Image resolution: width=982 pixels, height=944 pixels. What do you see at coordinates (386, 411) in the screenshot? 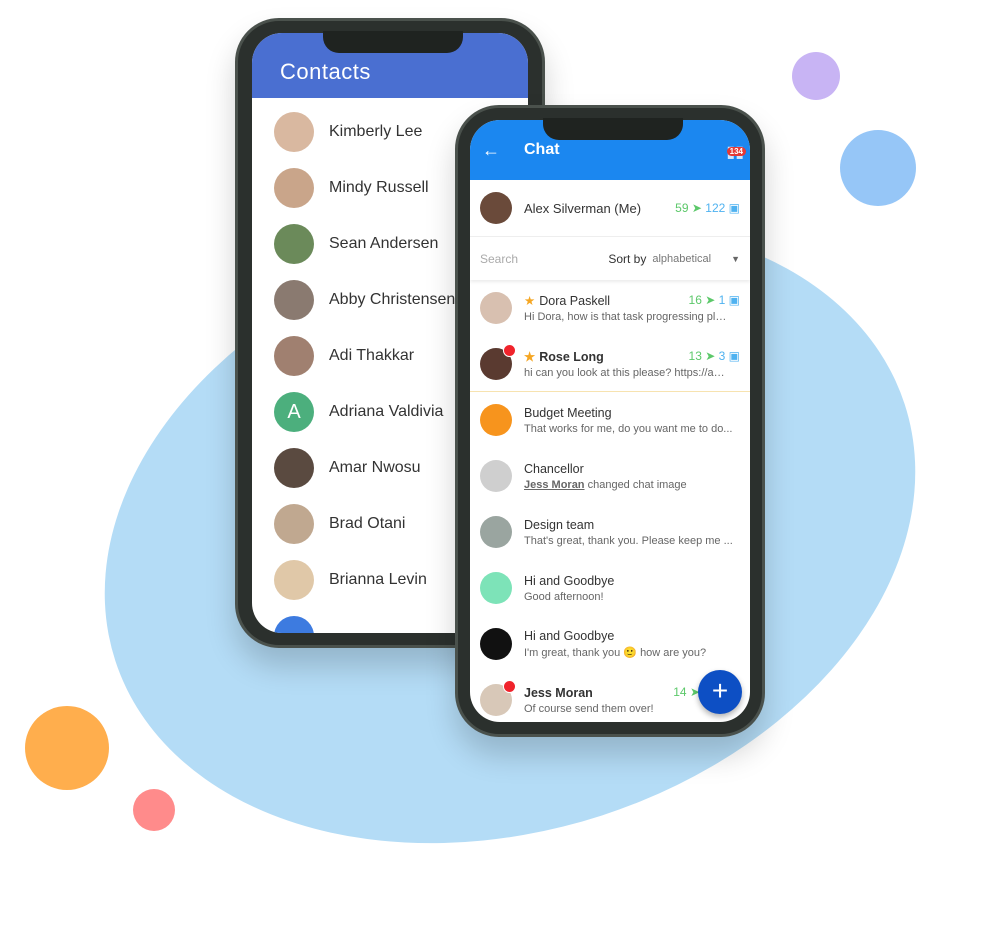
I see `contact-name: Adriana Valdivia` at bounding box center [386, 411].